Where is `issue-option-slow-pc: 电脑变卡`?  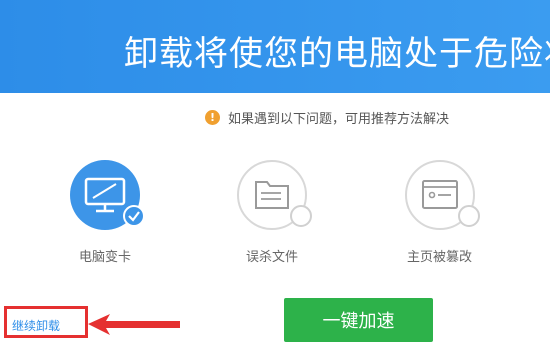 issue-option-slow-pc: 电脑变卡 is located at coordinates (110, 215).